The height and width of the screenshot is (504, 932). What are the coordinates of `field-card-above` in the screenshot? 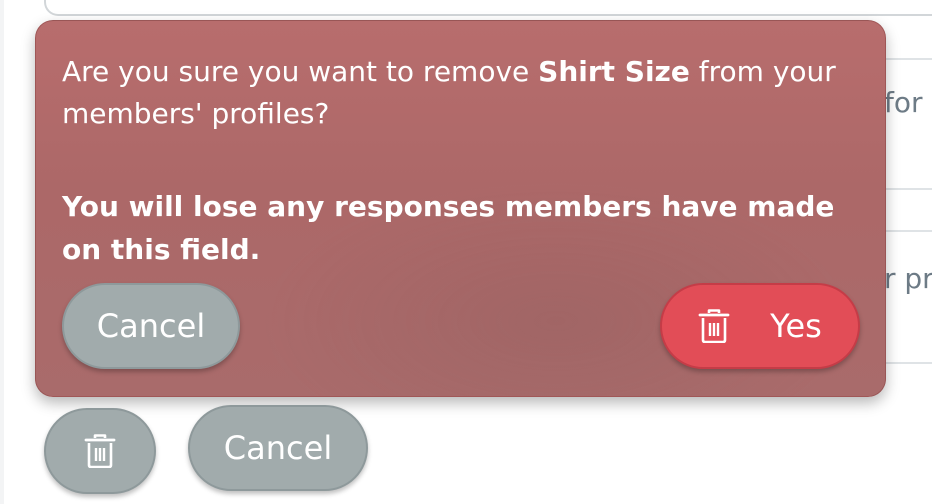 It's located at (488, 8).